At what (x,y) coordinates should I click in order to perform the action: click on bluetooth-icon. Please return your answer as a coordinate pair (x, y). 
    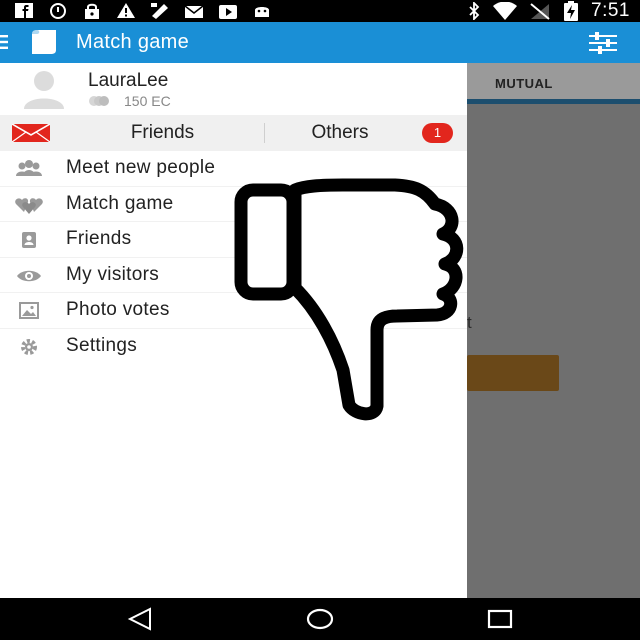
    Looking at the image, I should click on (474, 11).